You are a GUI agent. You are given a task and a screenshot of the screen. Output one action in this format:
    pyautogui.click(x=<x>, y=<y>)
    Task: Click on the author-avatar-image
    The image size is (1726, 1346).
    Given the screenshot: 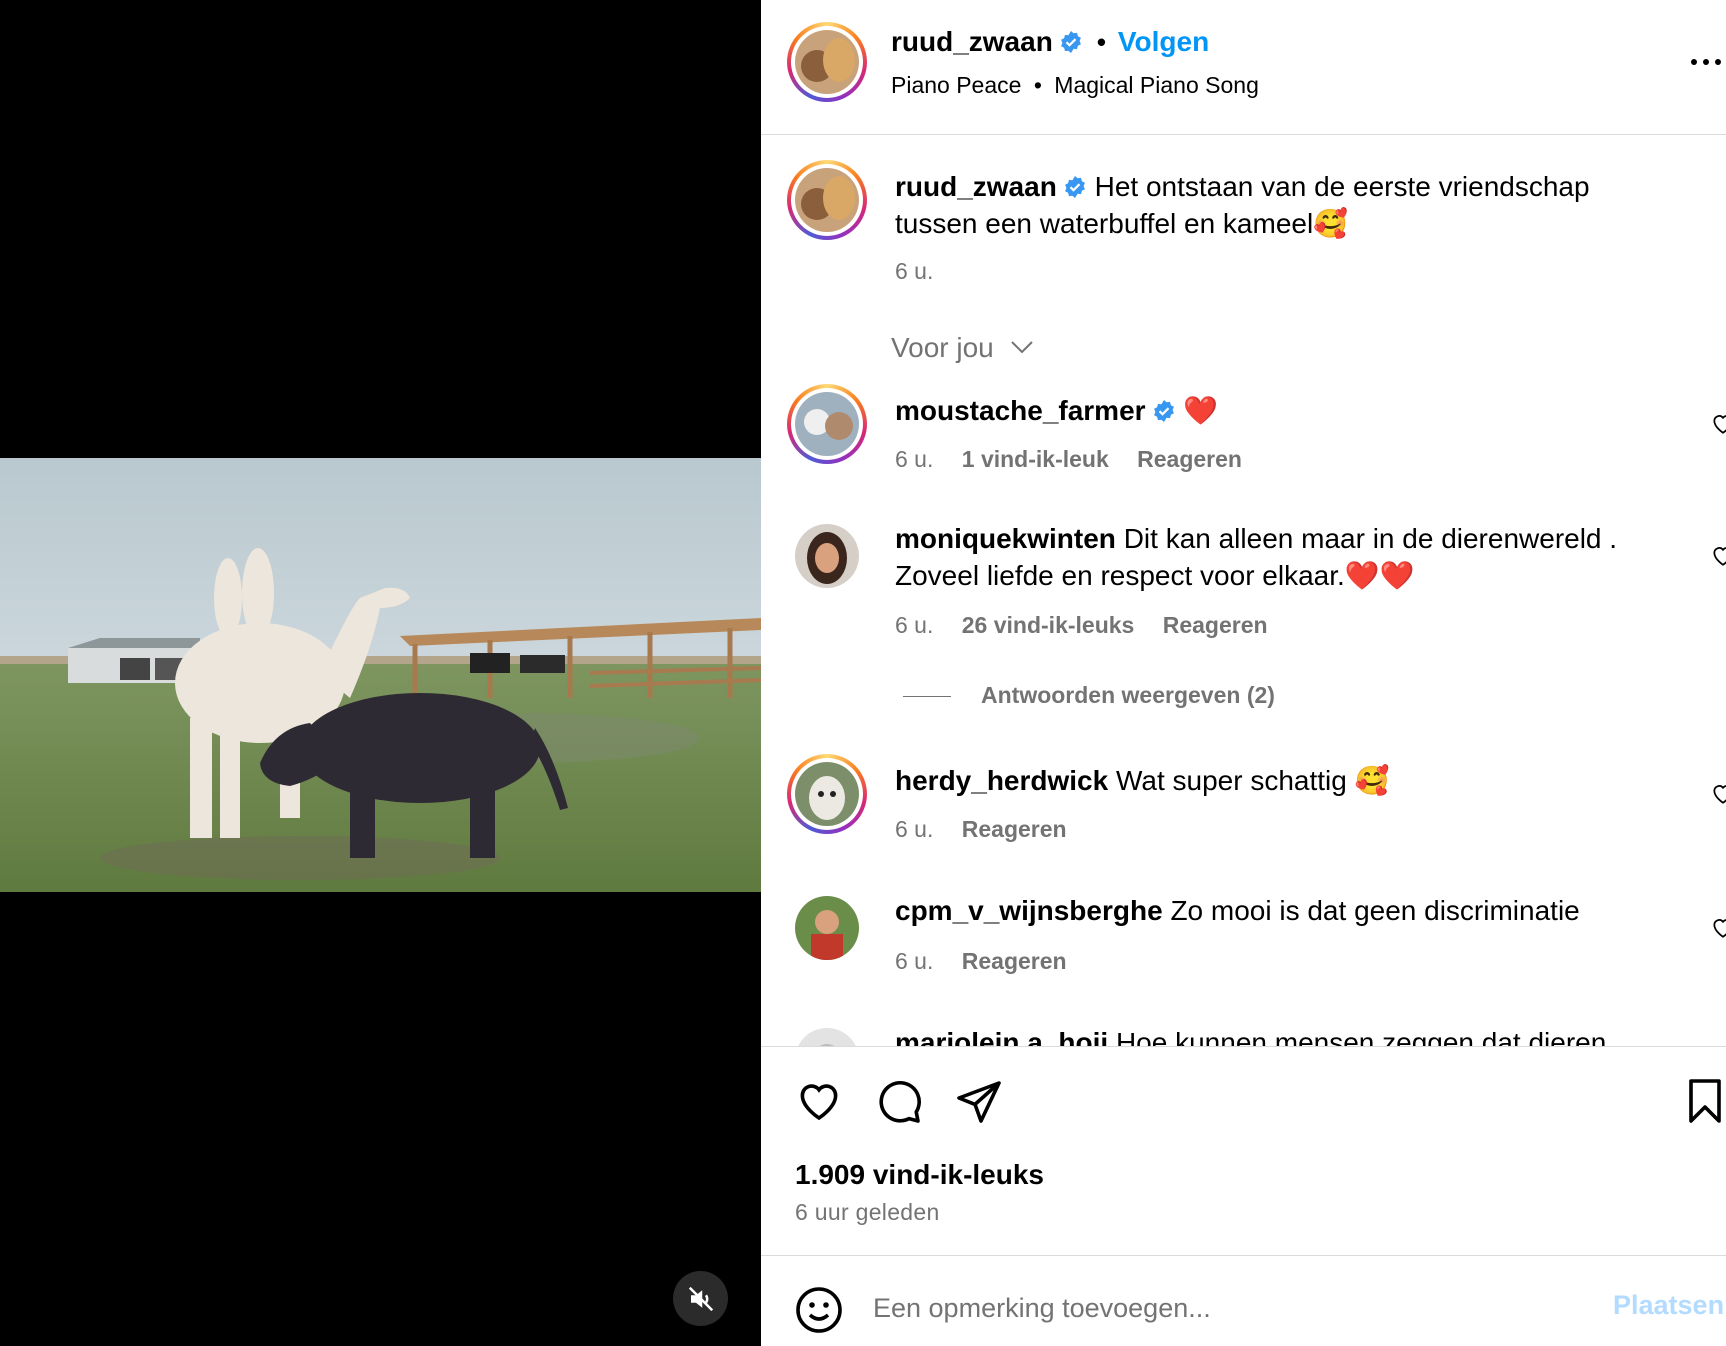 What is the action you would take?
    pyautogui.click(x=827, y=62)
    